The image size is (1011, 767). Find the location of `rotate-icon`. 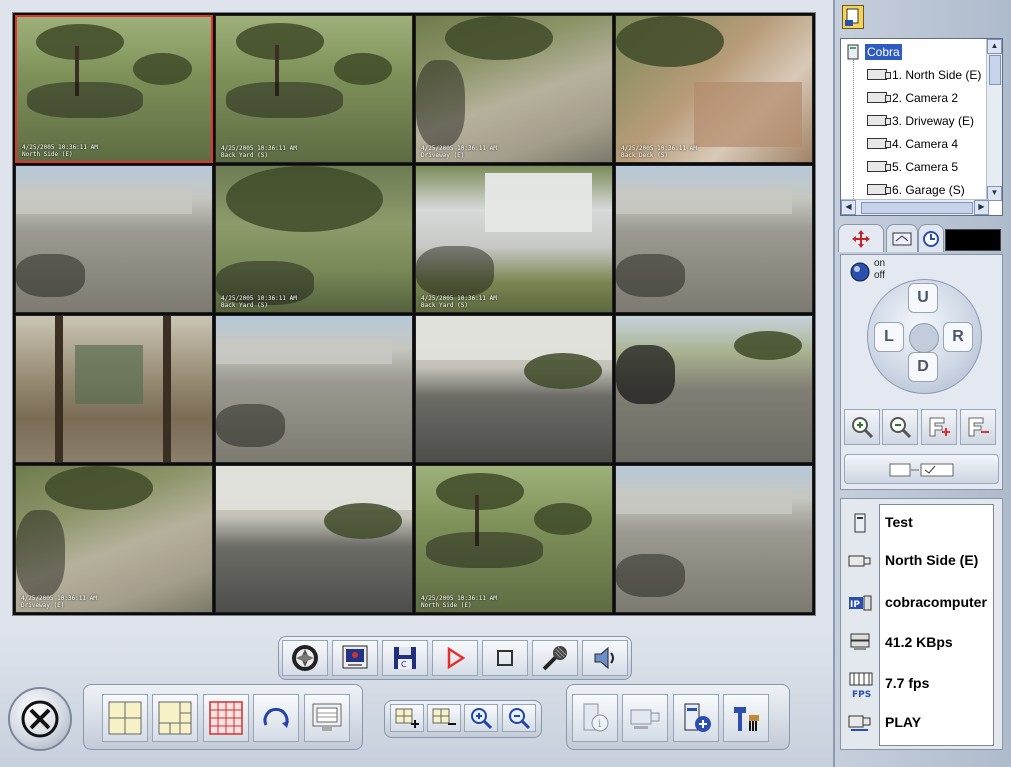

rotate-icon is located at coordinates (276, 717).